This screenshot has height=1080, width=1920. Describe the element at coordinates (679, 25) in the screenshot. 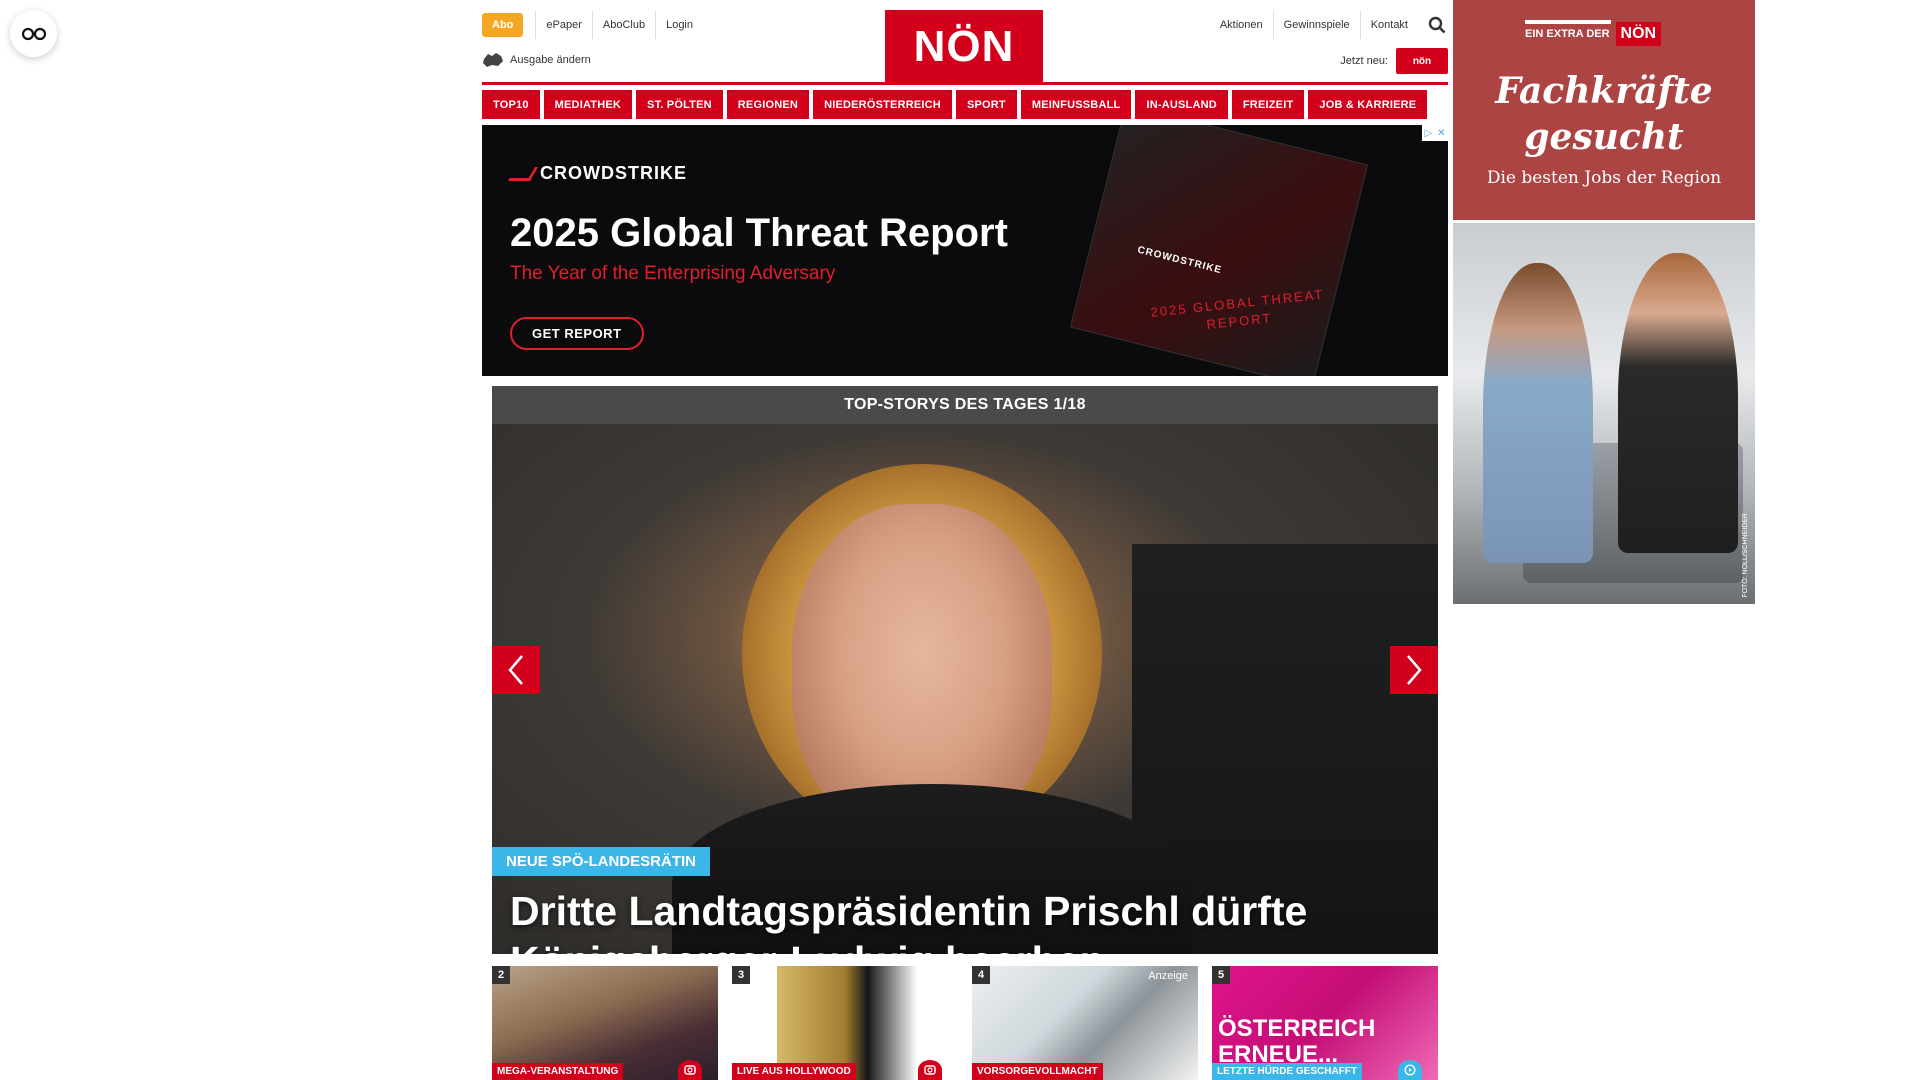

I see `login-link: Login` at that location.